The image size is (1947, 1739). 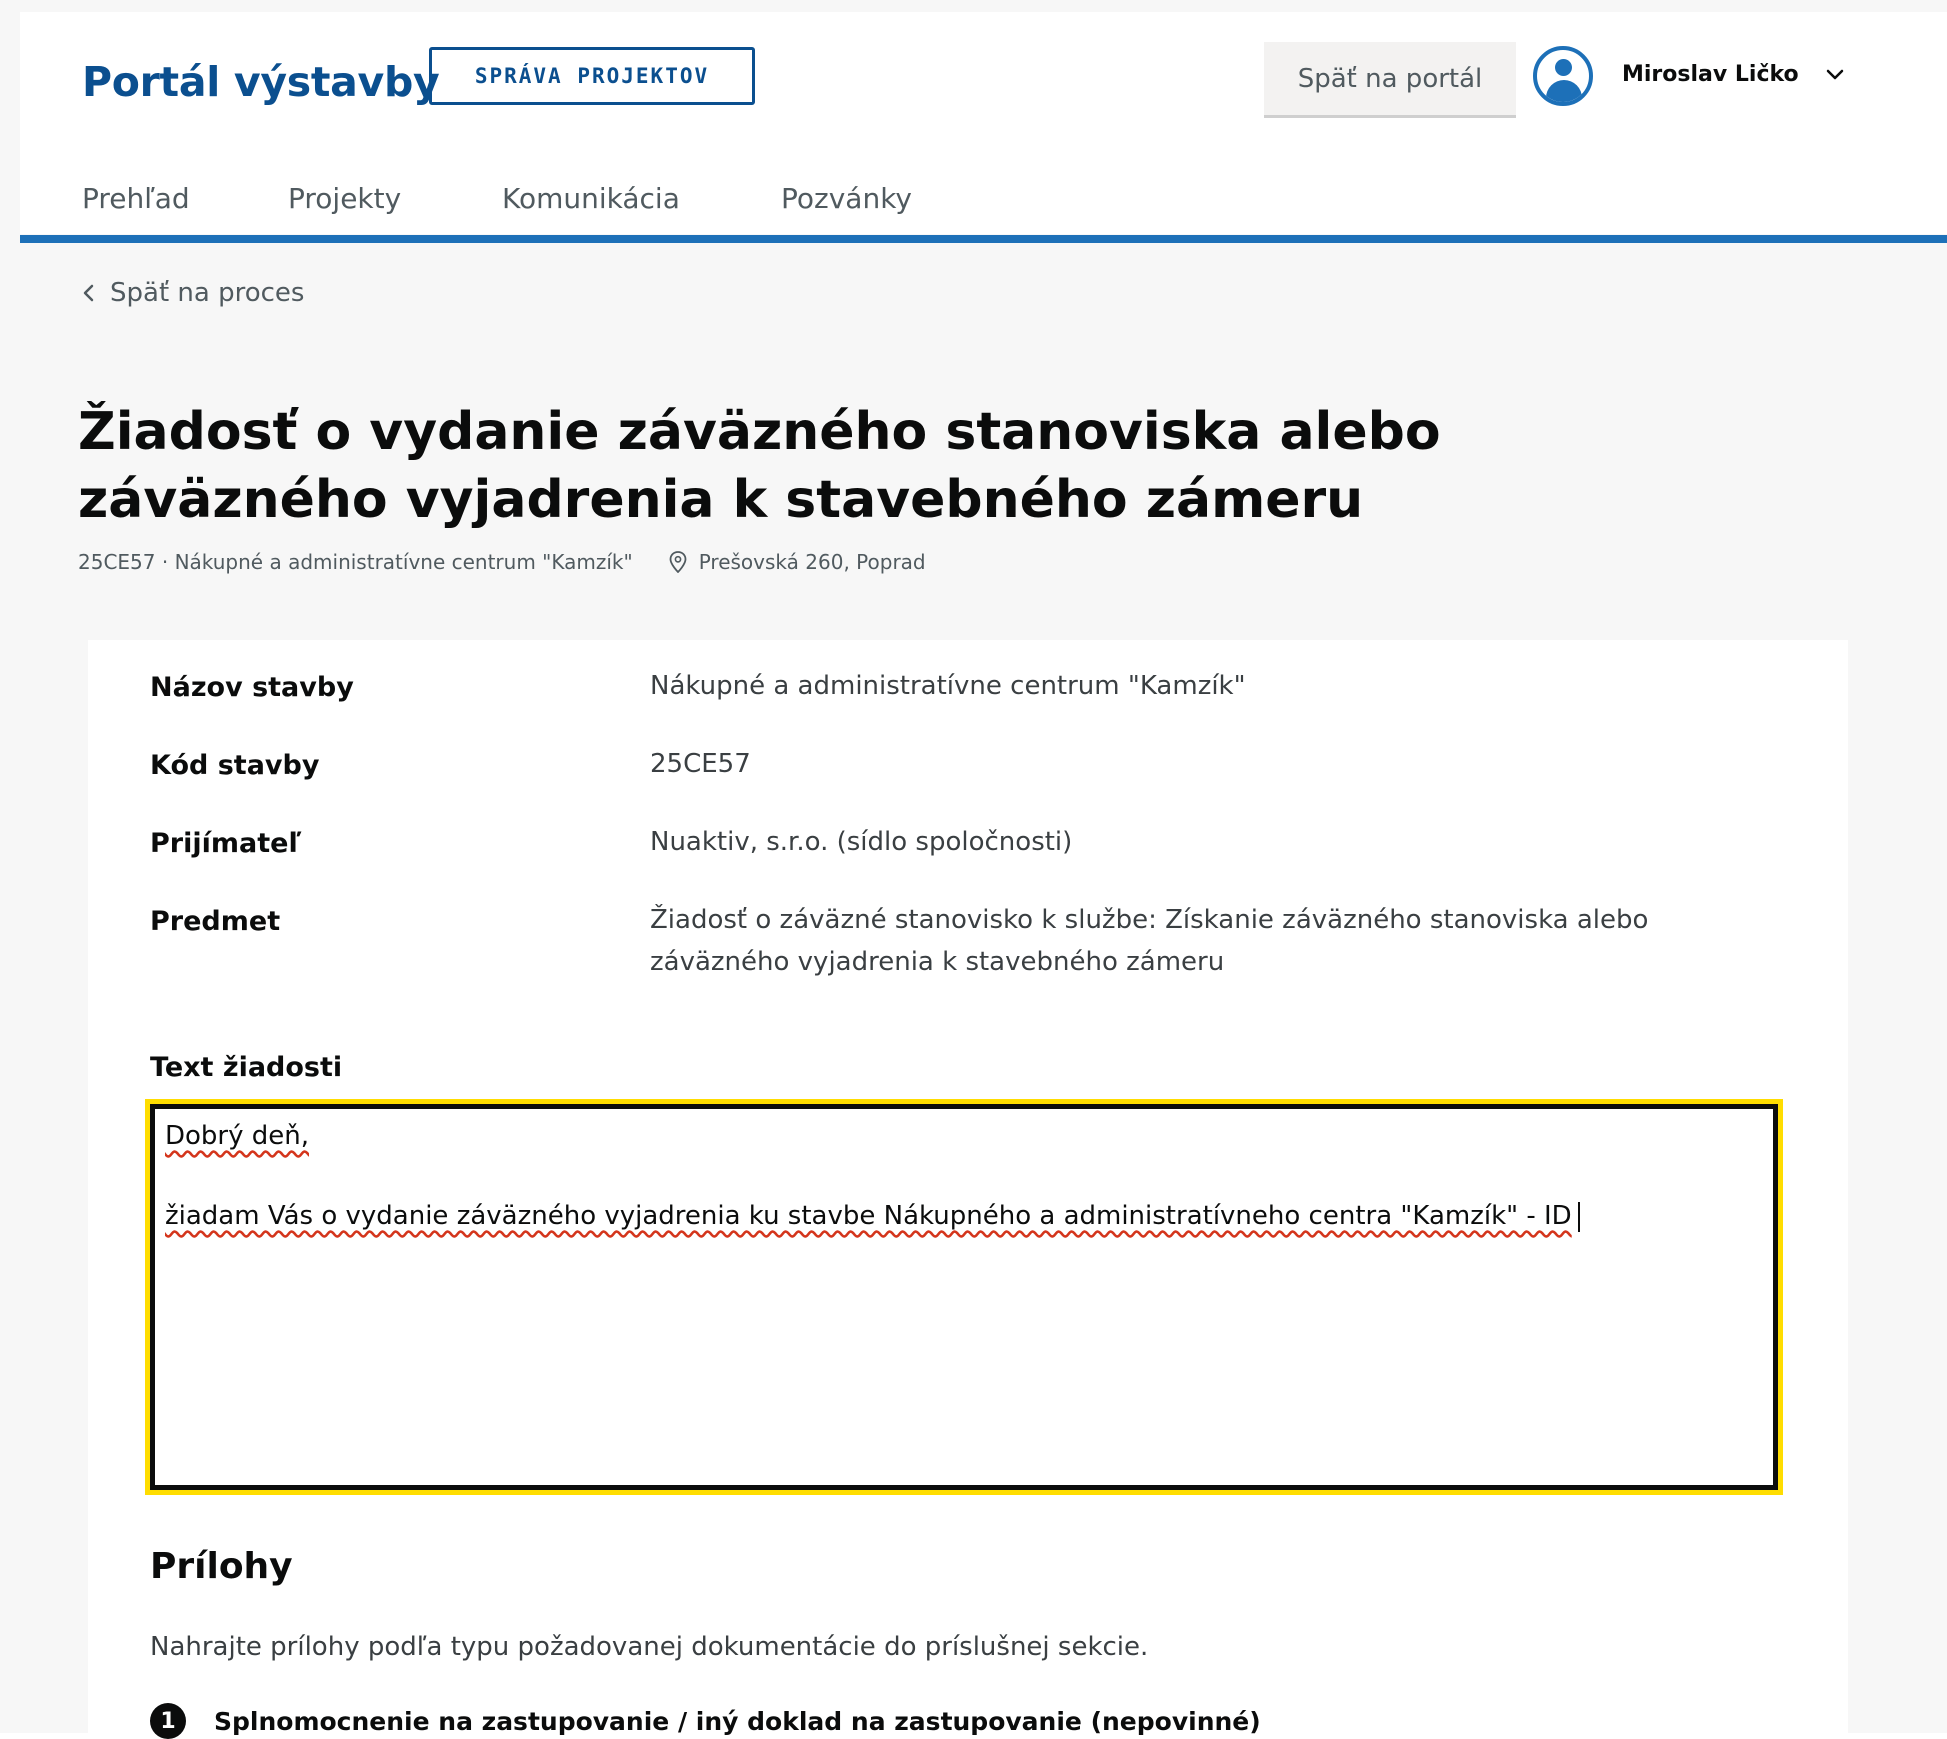 I want to click on nav-item-projekty: Projekty, so click(x=344, y=198).